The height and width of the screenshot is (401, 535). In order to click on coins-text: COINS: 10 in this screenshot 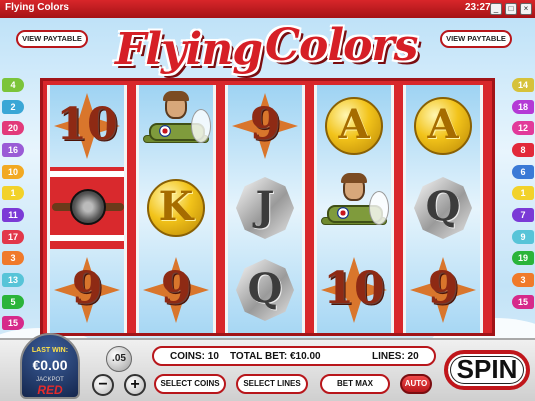, I will do `click(194, 356)`.